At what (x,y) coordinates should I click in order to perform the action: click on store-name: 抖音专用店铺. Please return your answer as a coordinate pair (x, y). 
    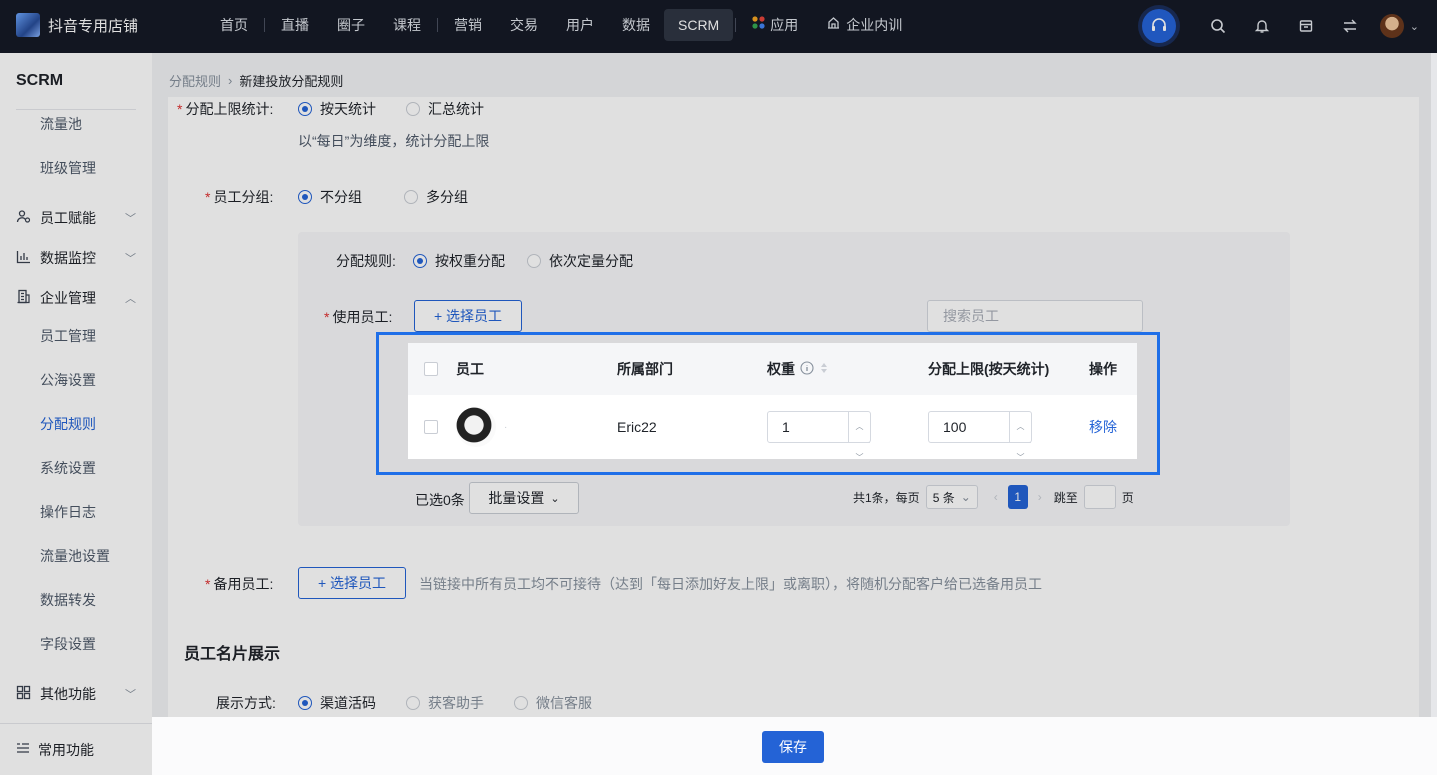
    Looking at the image, I should click on (93, 26).